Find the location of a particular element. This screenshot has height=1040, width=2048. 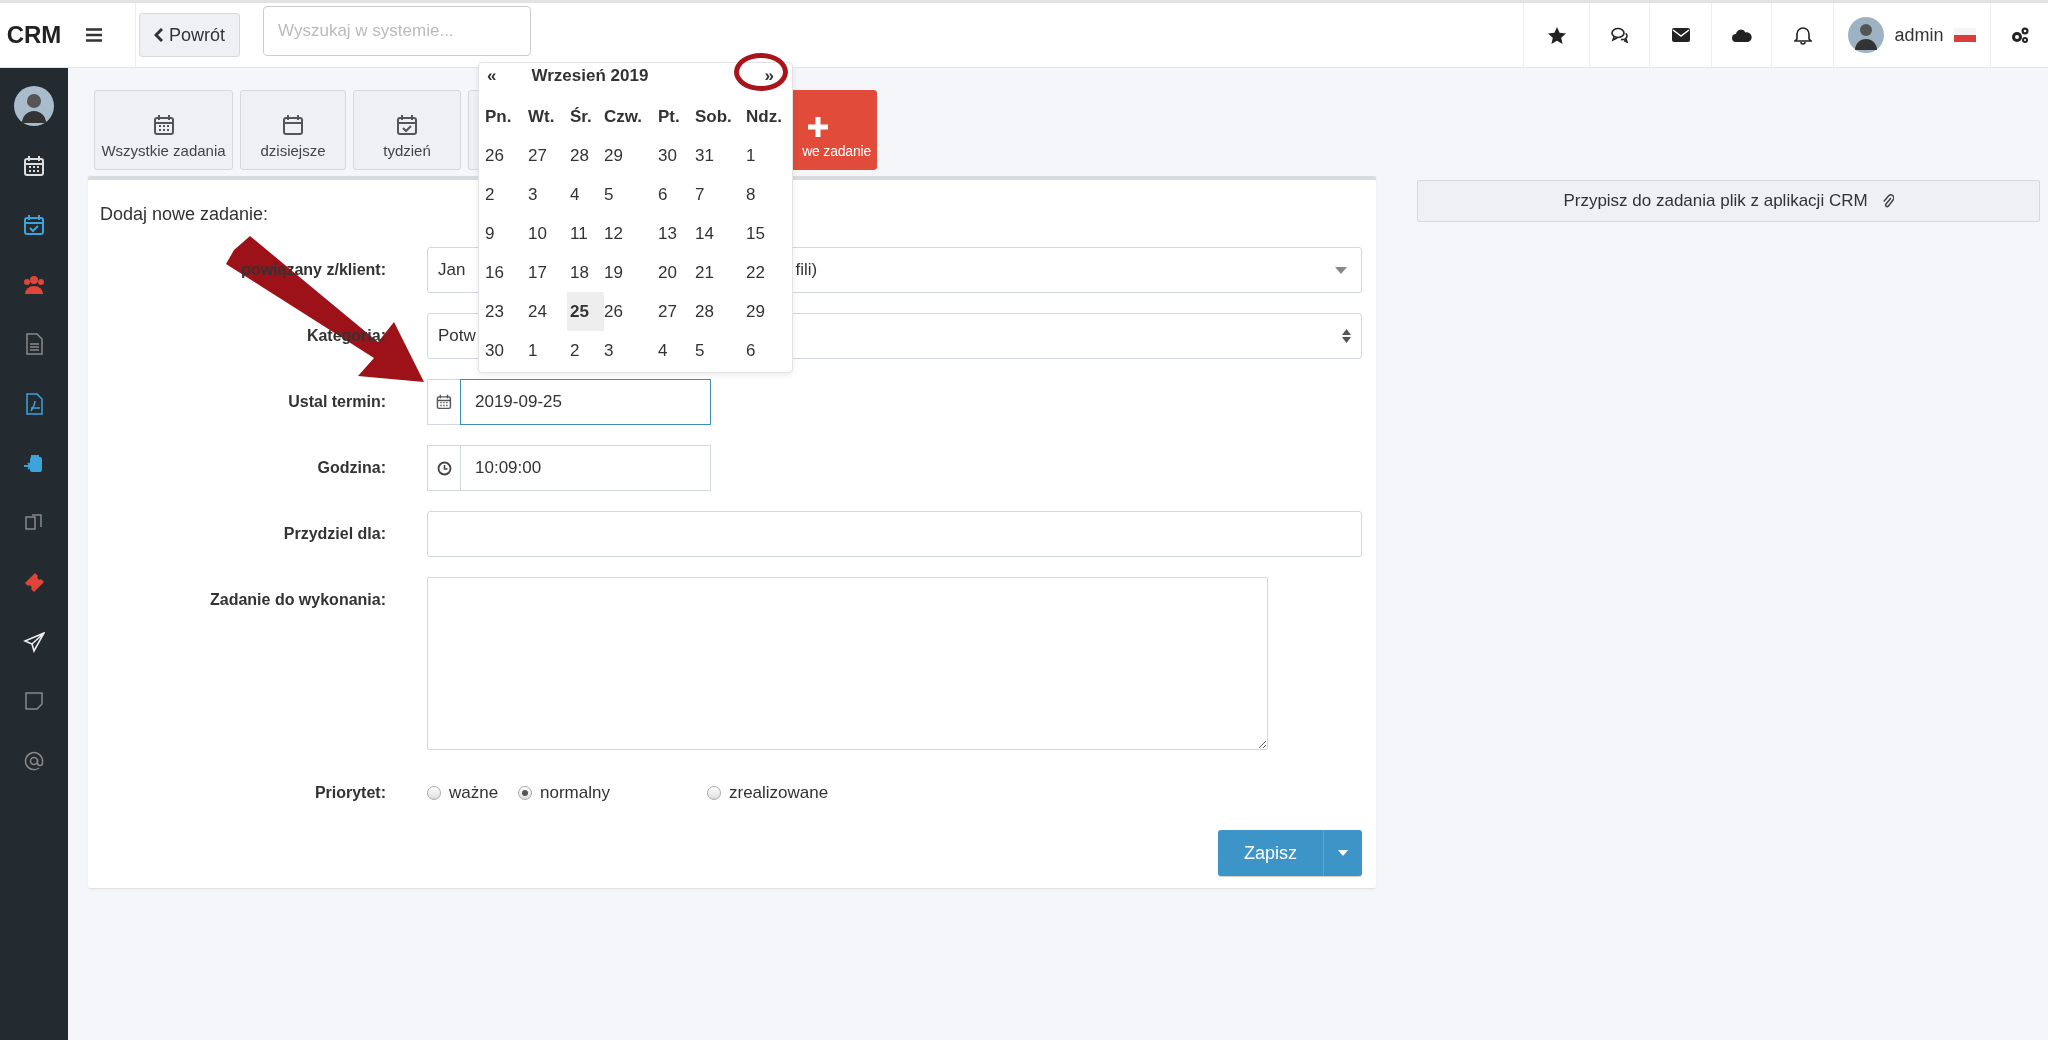

menu-icon is located at coordinates (94, 35).